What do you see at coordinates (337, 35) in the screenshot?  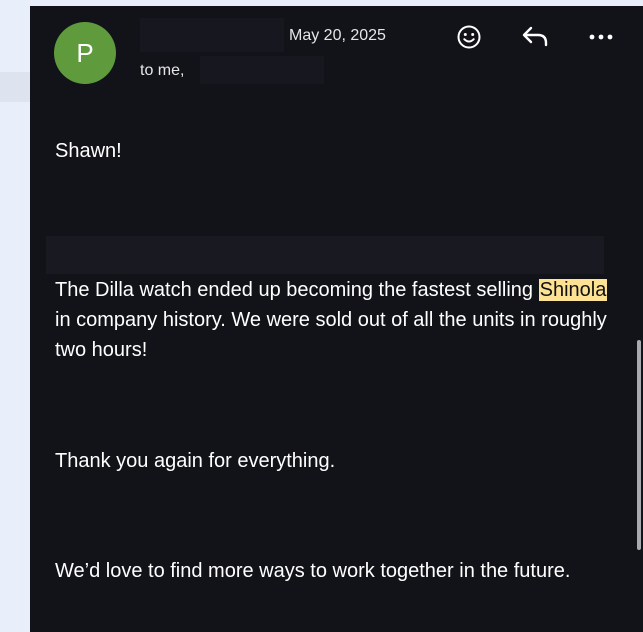 I see `email-date: May 20, 2025` at bounding box center [337, 35].